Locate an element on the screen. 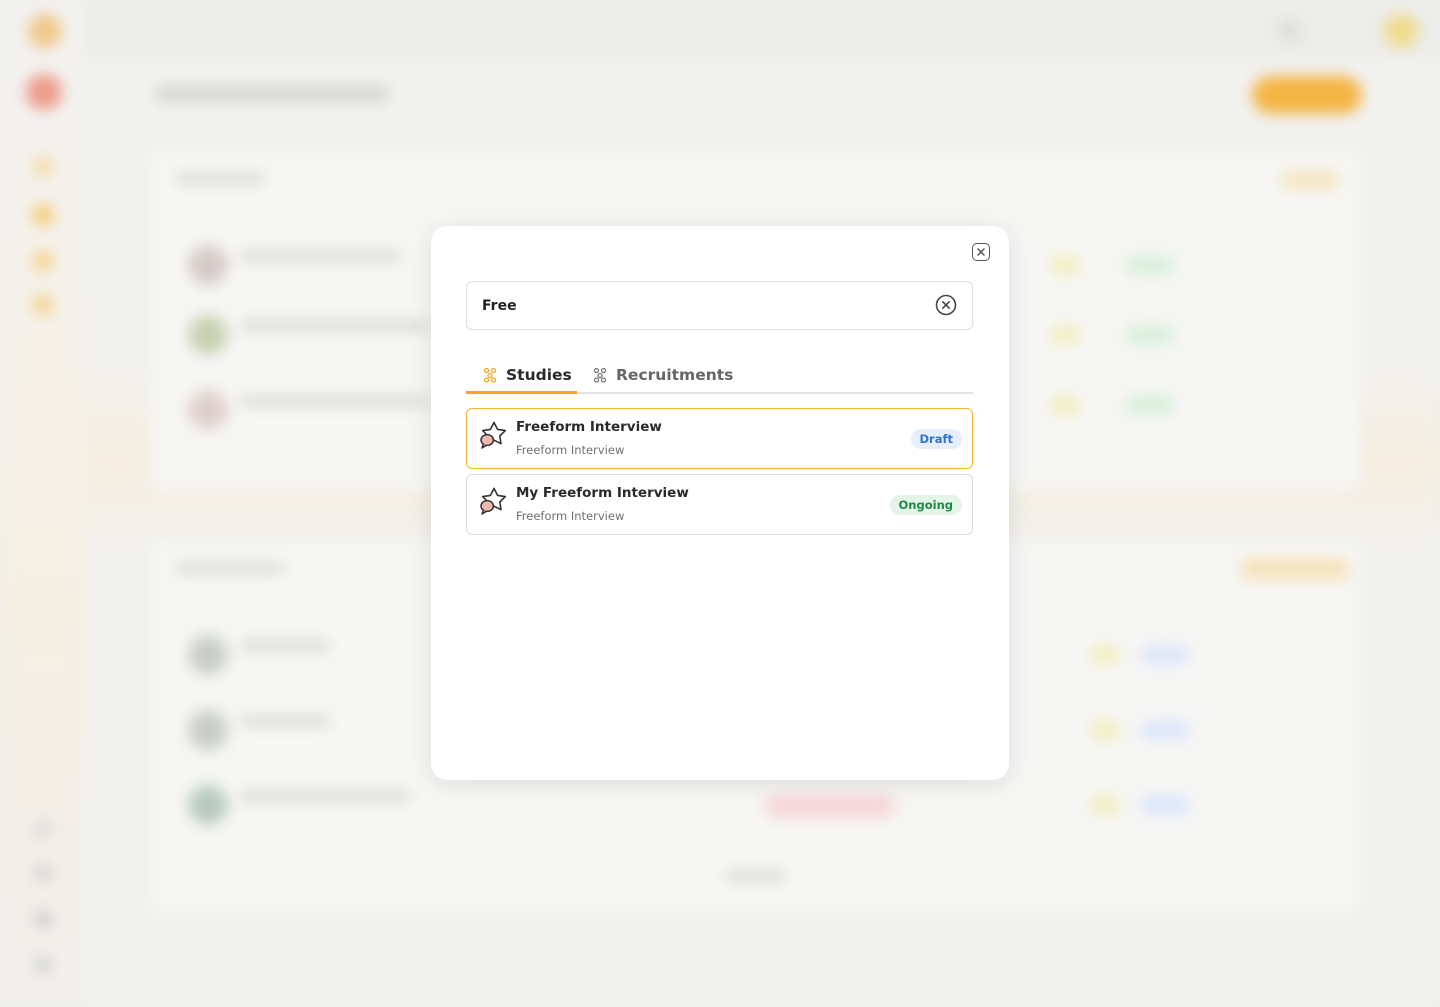 The image size is (1440, 1007). tab-studies: Studies is located at coordinates (521, 376).